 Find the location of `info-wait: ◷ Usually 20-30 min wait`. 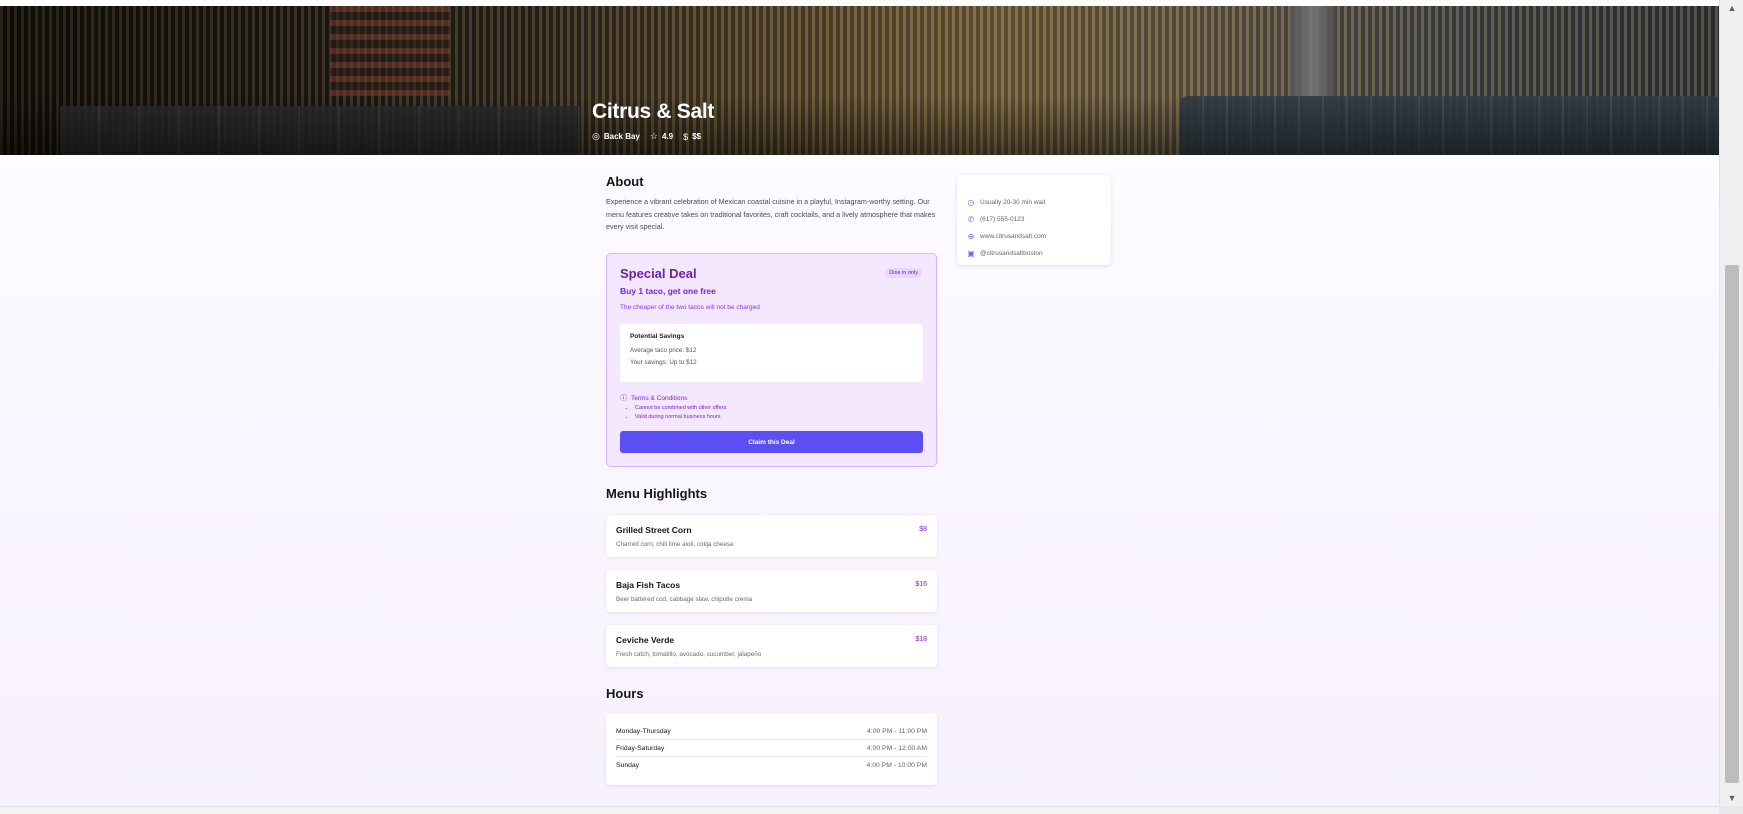

info-wait: ◷ Usually 20-30 min wait is located at coordinates (1034, 202).